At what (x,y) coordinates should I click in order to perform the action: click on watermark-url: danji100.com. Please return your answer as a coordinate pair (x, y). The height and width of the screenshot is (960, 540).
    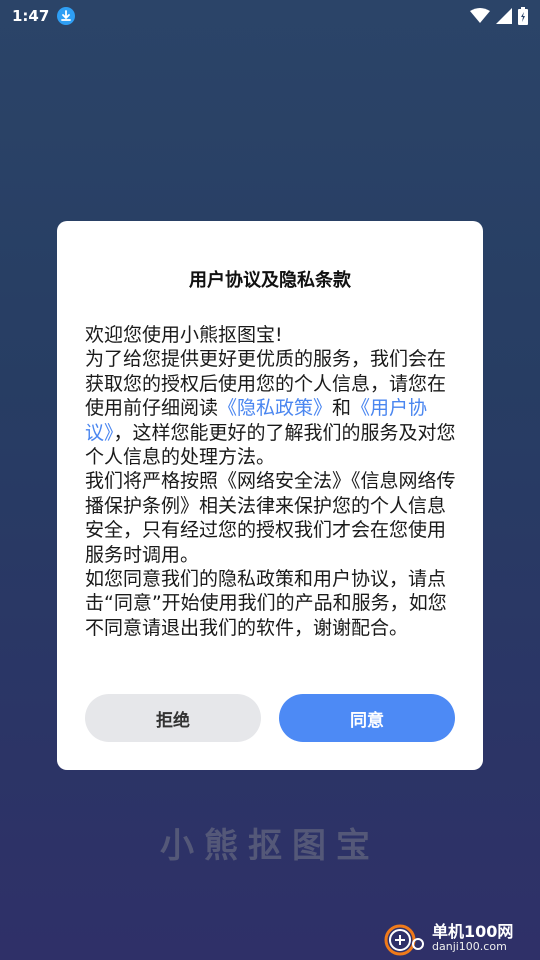
    Looking at the image, I should click on (469, 946).